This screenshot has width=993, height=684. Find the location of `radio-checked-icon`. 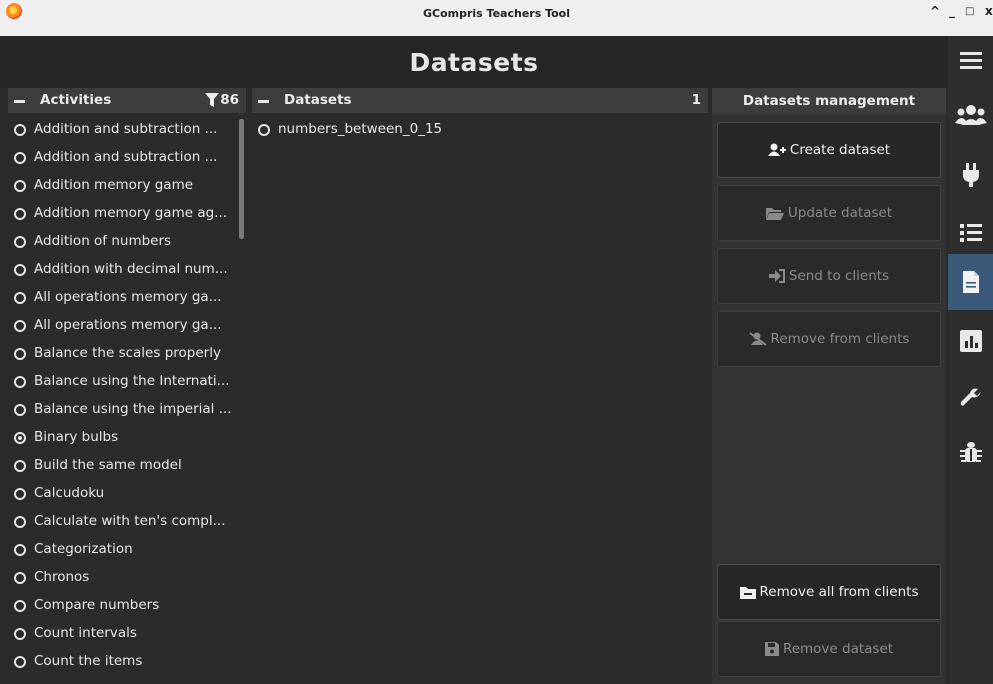

radio-checked-icon is located at coordinates (20, 438).